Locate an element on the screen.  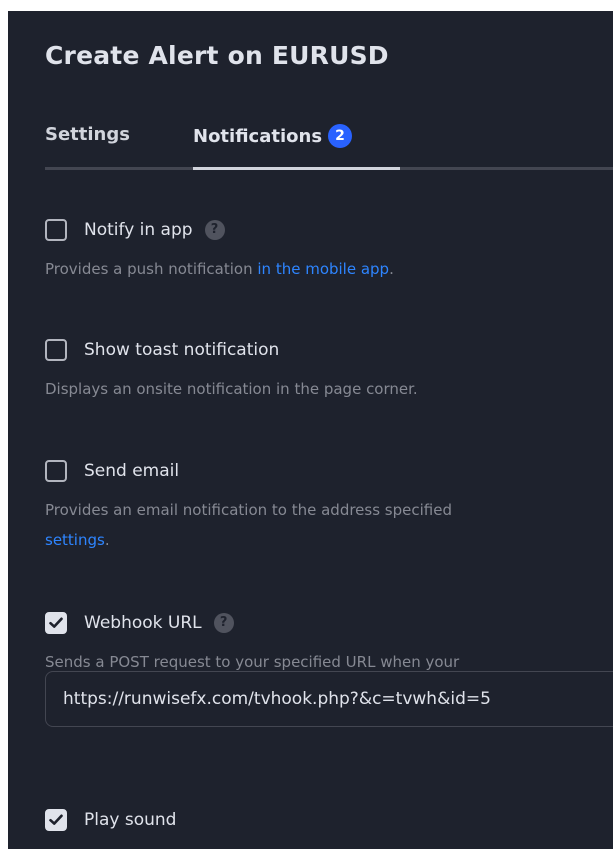
send-email-label: Send email is located at coordinates (132, 471).